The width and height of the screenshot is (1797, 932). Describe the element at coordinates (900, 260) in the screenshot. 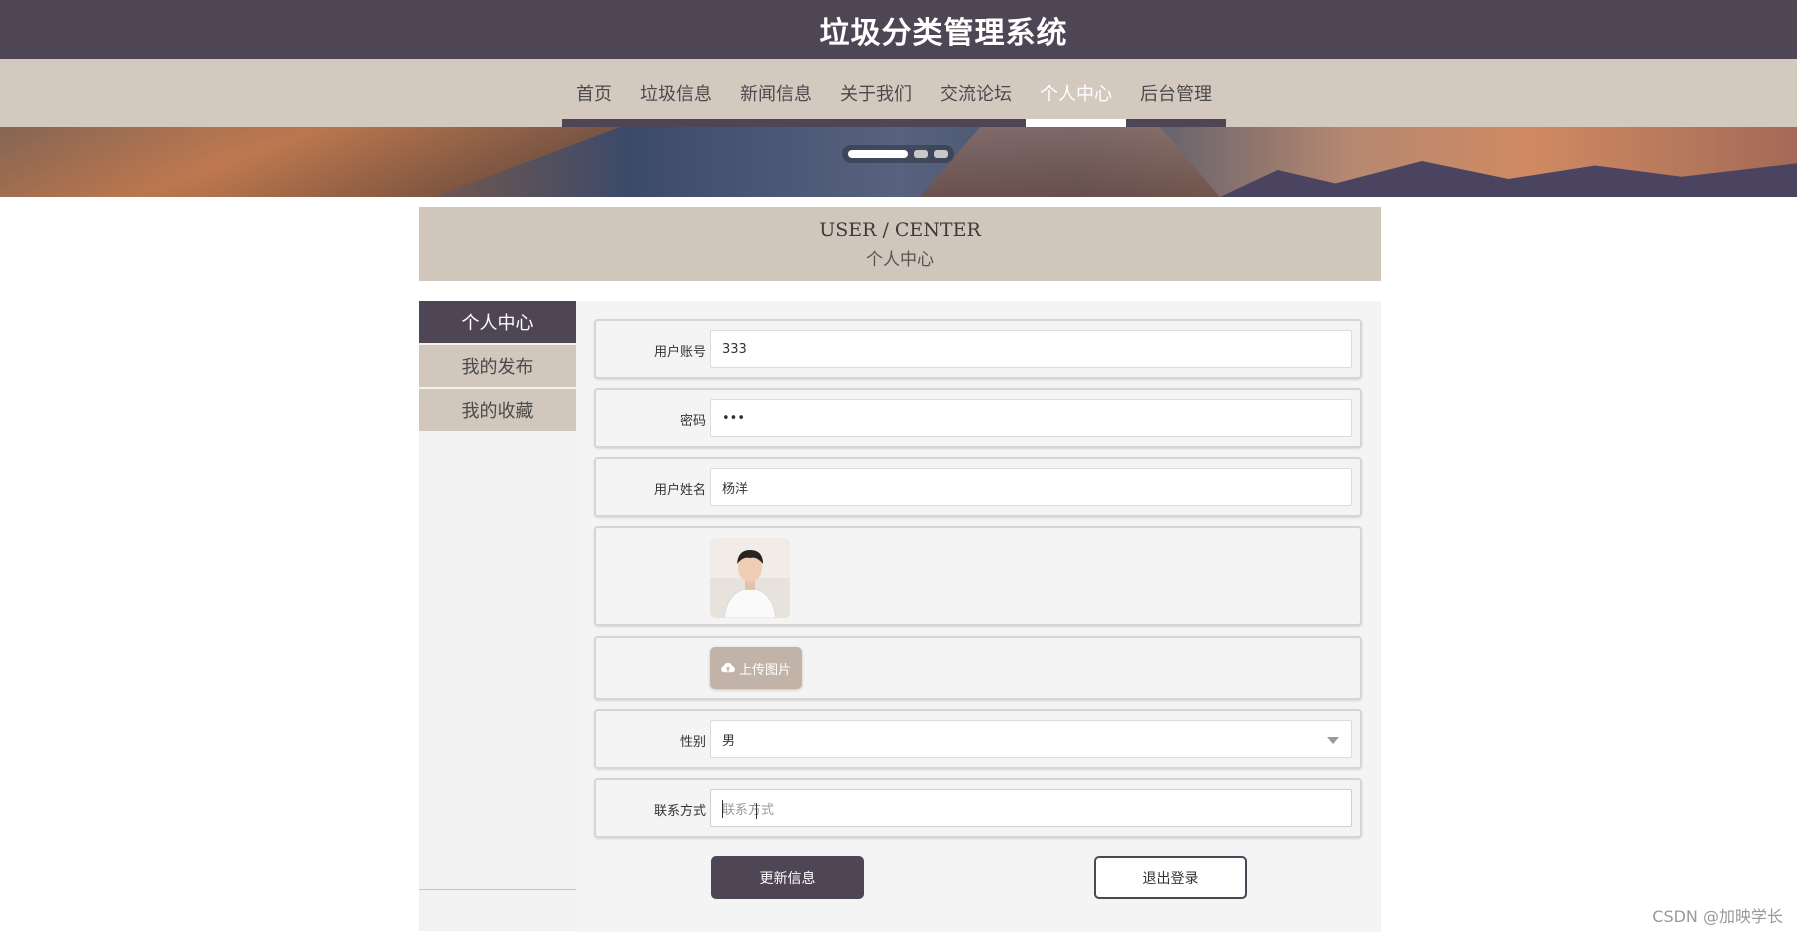

I see `section-title-cn: 个人中心` at that location.